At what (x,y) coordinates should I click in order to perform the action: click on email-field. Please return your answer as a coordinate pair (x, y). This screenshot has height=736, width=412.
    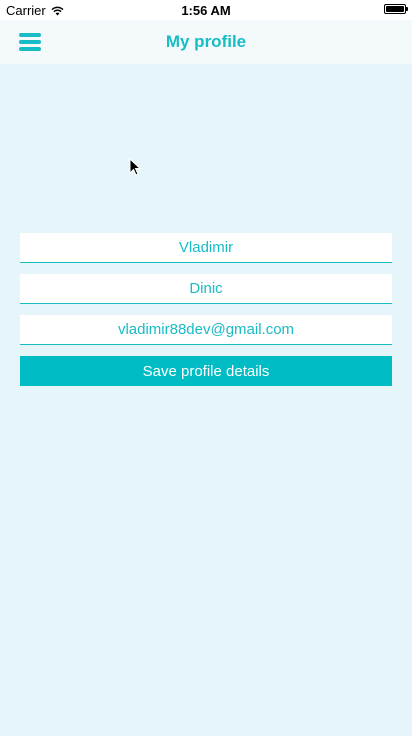
    Looking at the image, I should click on (206, 330).